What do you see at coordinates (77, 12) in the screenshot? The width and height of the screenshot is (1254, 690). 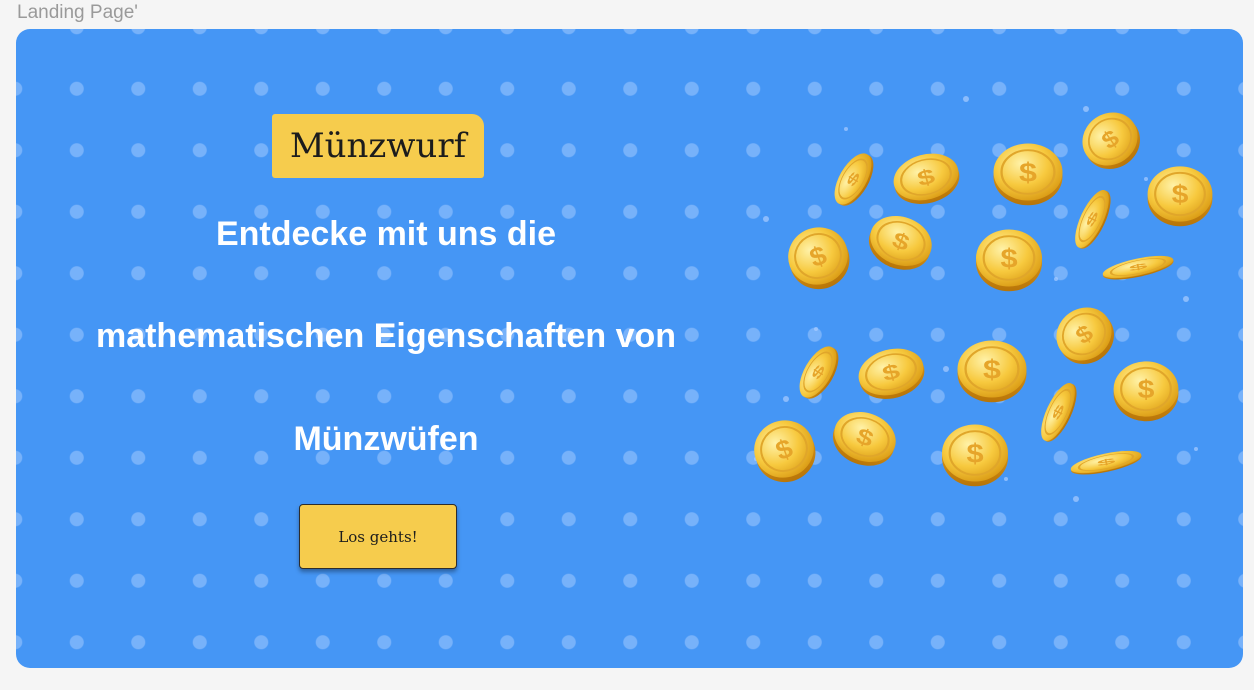 I see `frame-label: Landing Page'` at bounding box center [77, 12].